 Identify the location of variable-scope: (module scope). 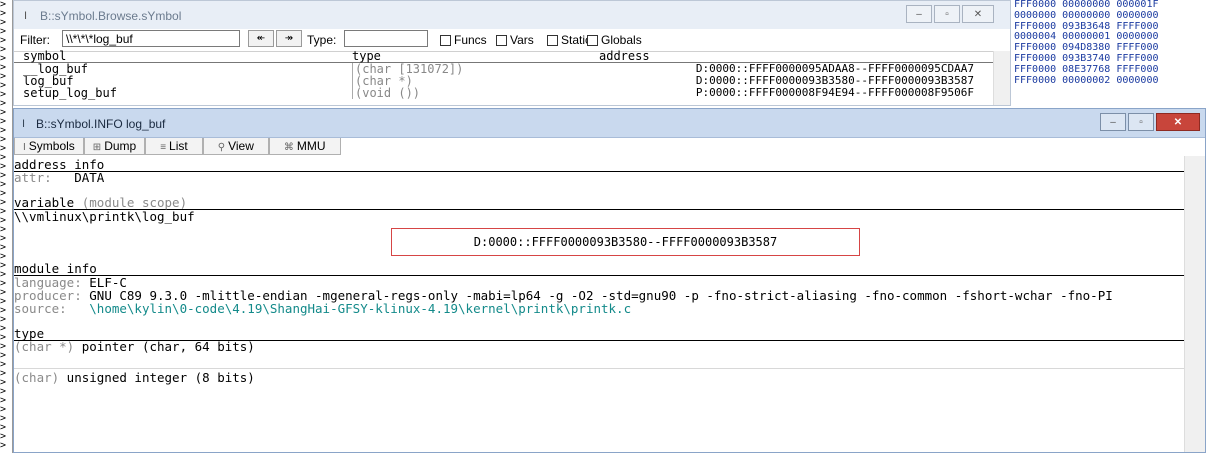
(134, 202).